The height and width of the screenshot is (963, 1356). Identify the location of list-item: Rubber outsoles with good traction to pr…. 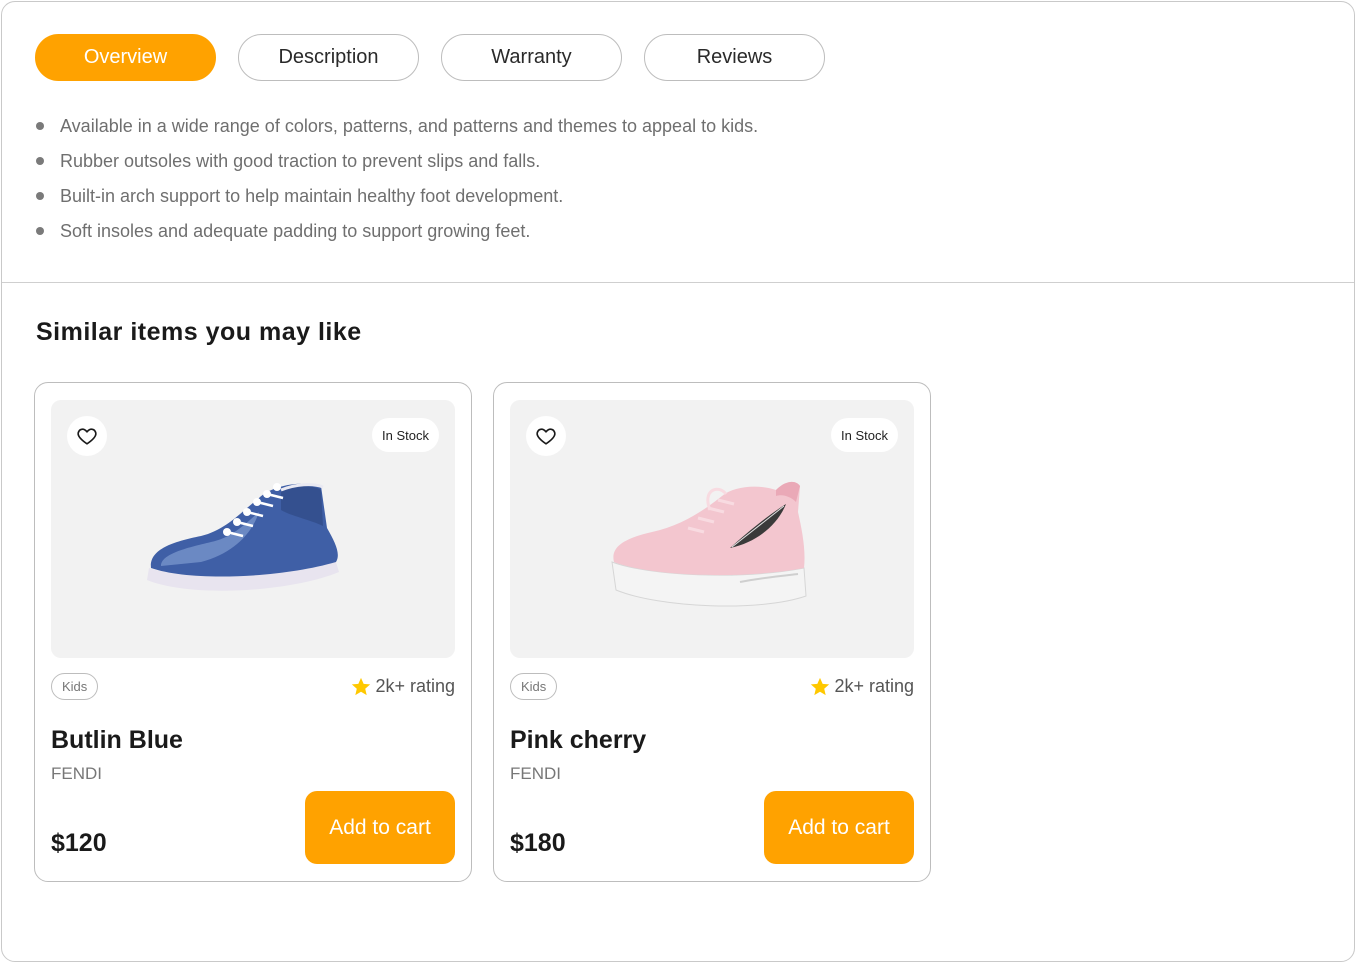
(397, 166).